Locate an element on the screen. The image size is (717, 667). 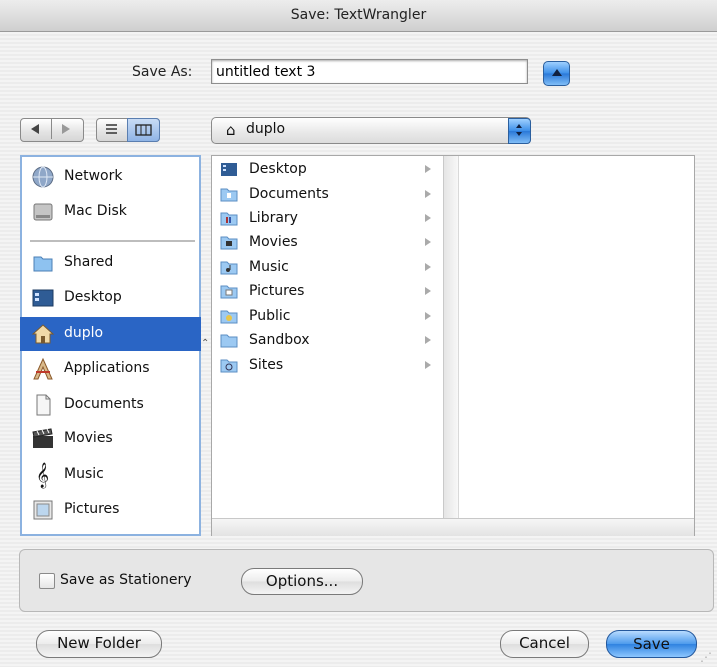
cancel-button: Cancel is located at coordinates (544, 644).